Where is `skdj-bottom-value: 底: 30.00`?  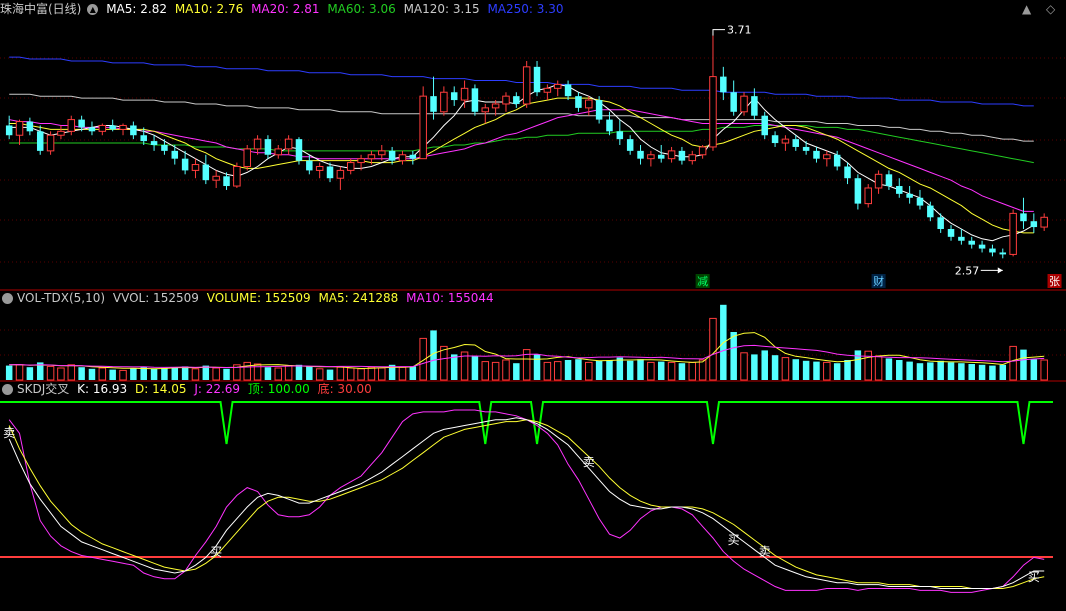
skdj-bottom-value: 底: 30.00 is located at coordinates (344, 389).